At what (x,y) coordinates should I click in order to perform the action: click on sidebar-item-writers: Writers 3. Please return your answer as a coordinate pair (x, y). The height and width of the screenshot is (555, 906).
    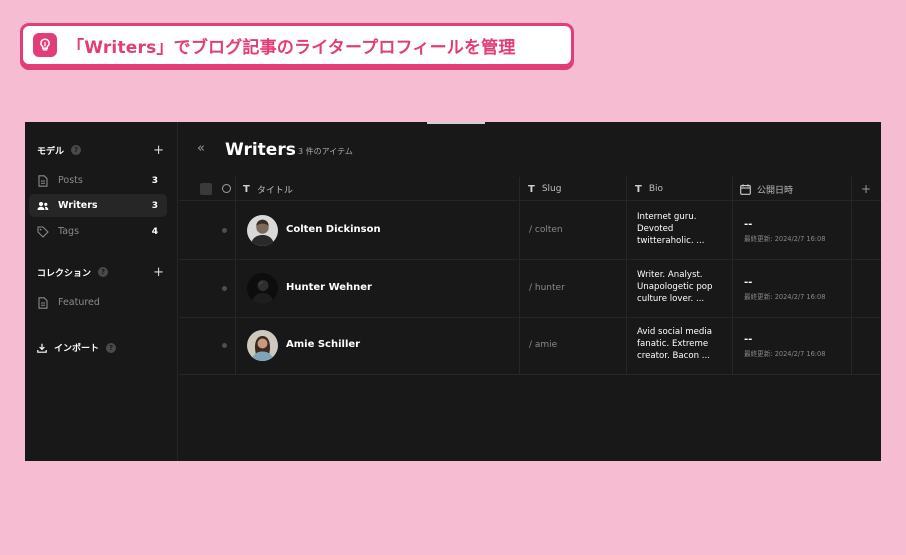
    Looking at the image, I should click on (98, 205).